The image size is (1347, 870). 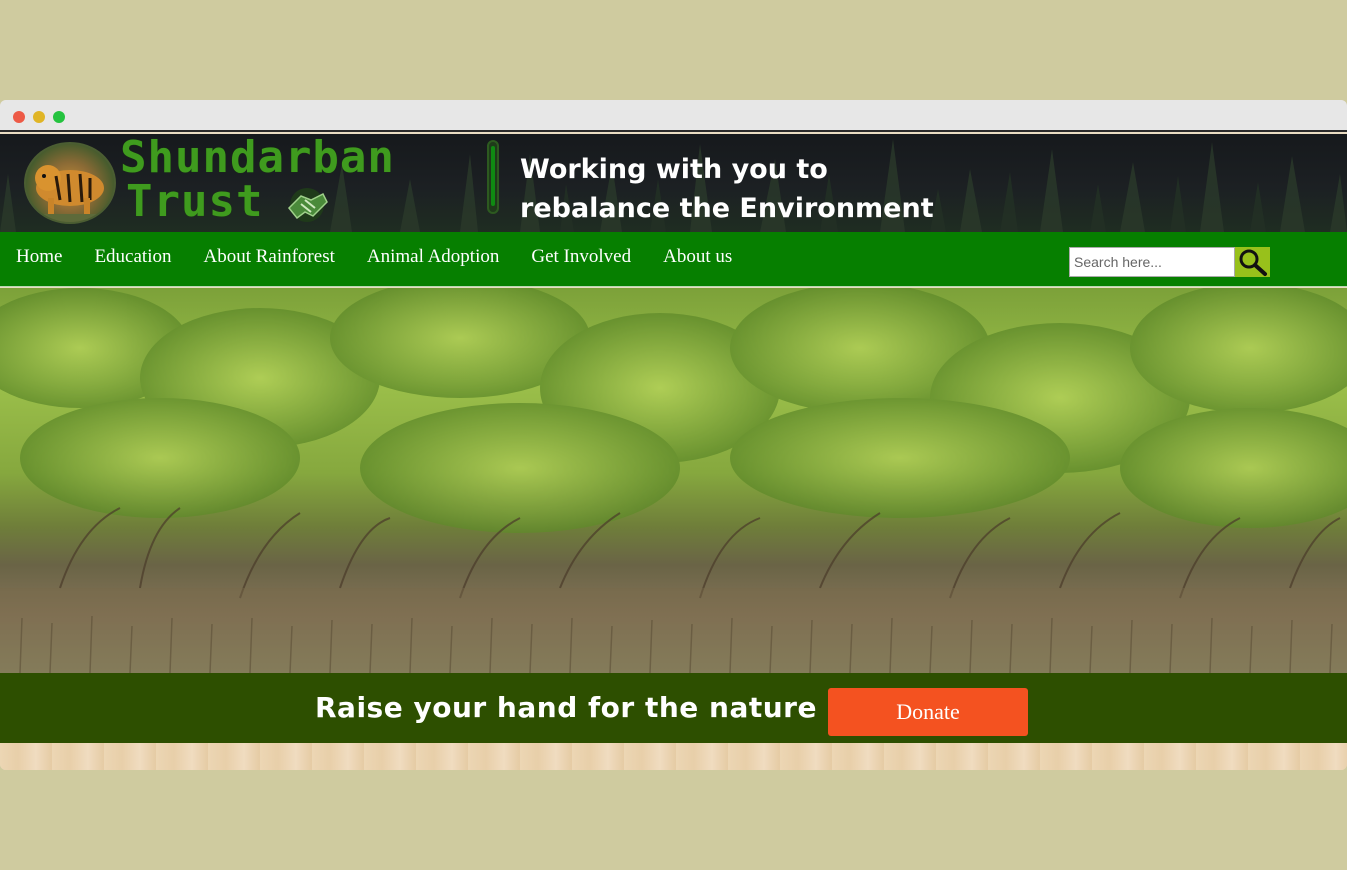 I want to click on search-button, so click(x=1252, y=262).